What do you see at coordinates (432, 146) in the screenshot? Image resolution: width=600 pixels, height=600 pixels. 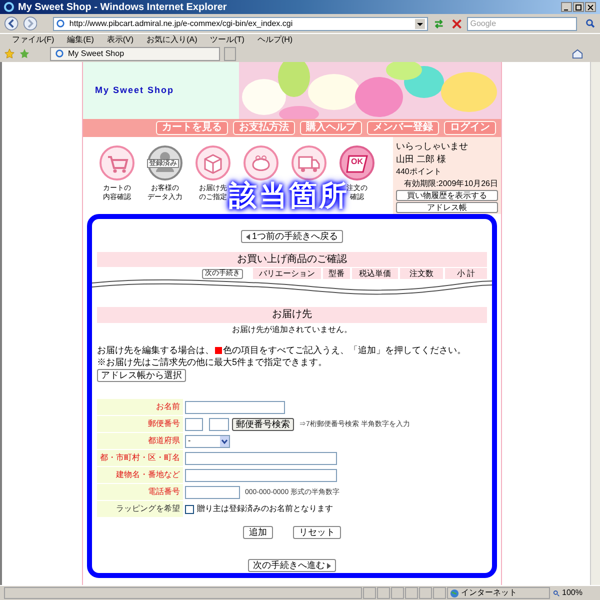 I see `greeting-text: いらっしゃいませ` at bounding box center [432, 146].